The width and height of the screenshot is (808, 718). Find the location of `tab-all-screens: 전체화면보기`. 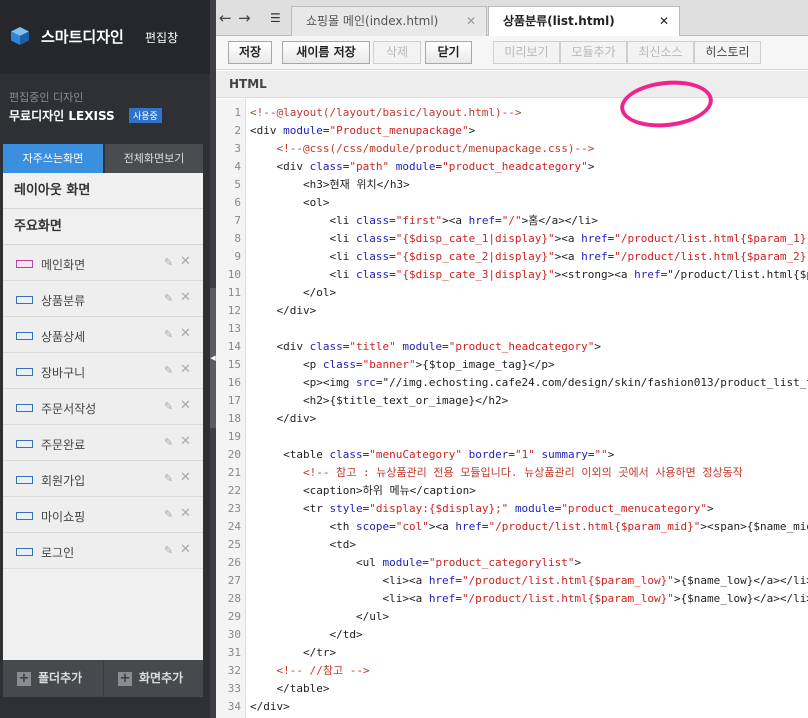

tab-all-screens: 전체화면보기 is located at coordinates (154, 158).